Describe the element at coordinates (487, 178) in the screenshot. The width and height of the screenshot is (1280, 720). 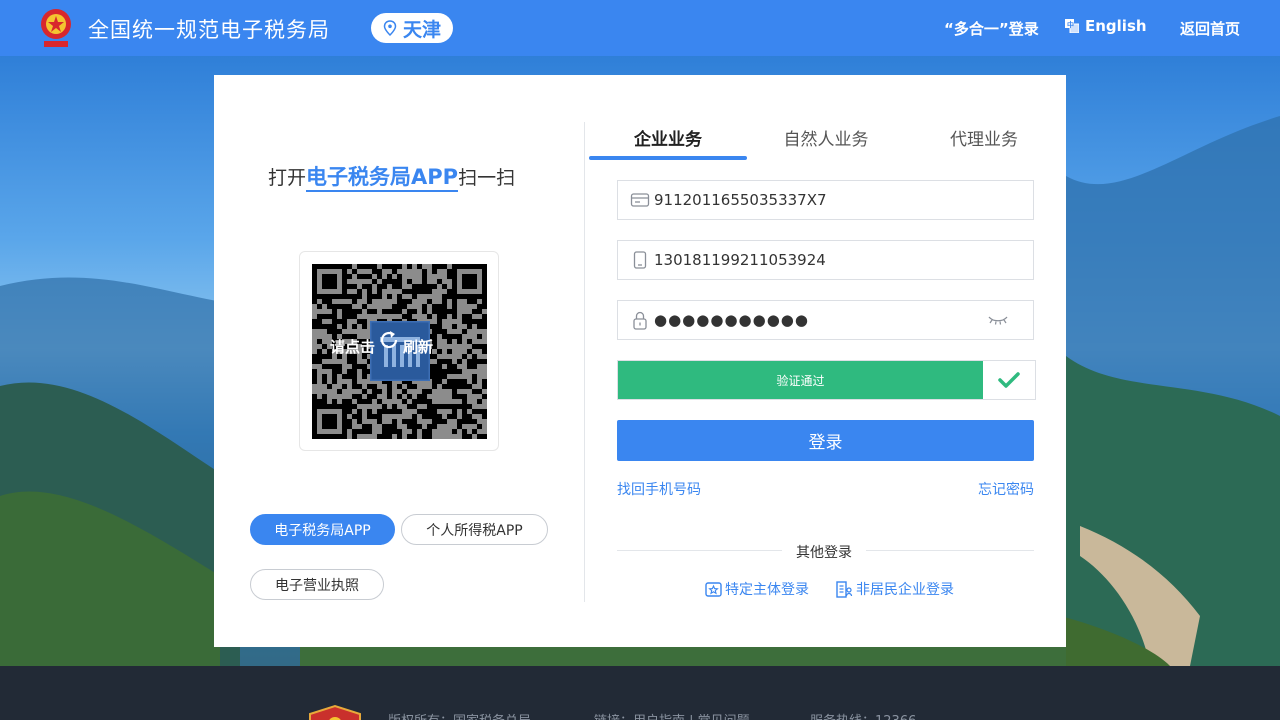
I see `scan-title-suffix: 扫一扫` at that location.